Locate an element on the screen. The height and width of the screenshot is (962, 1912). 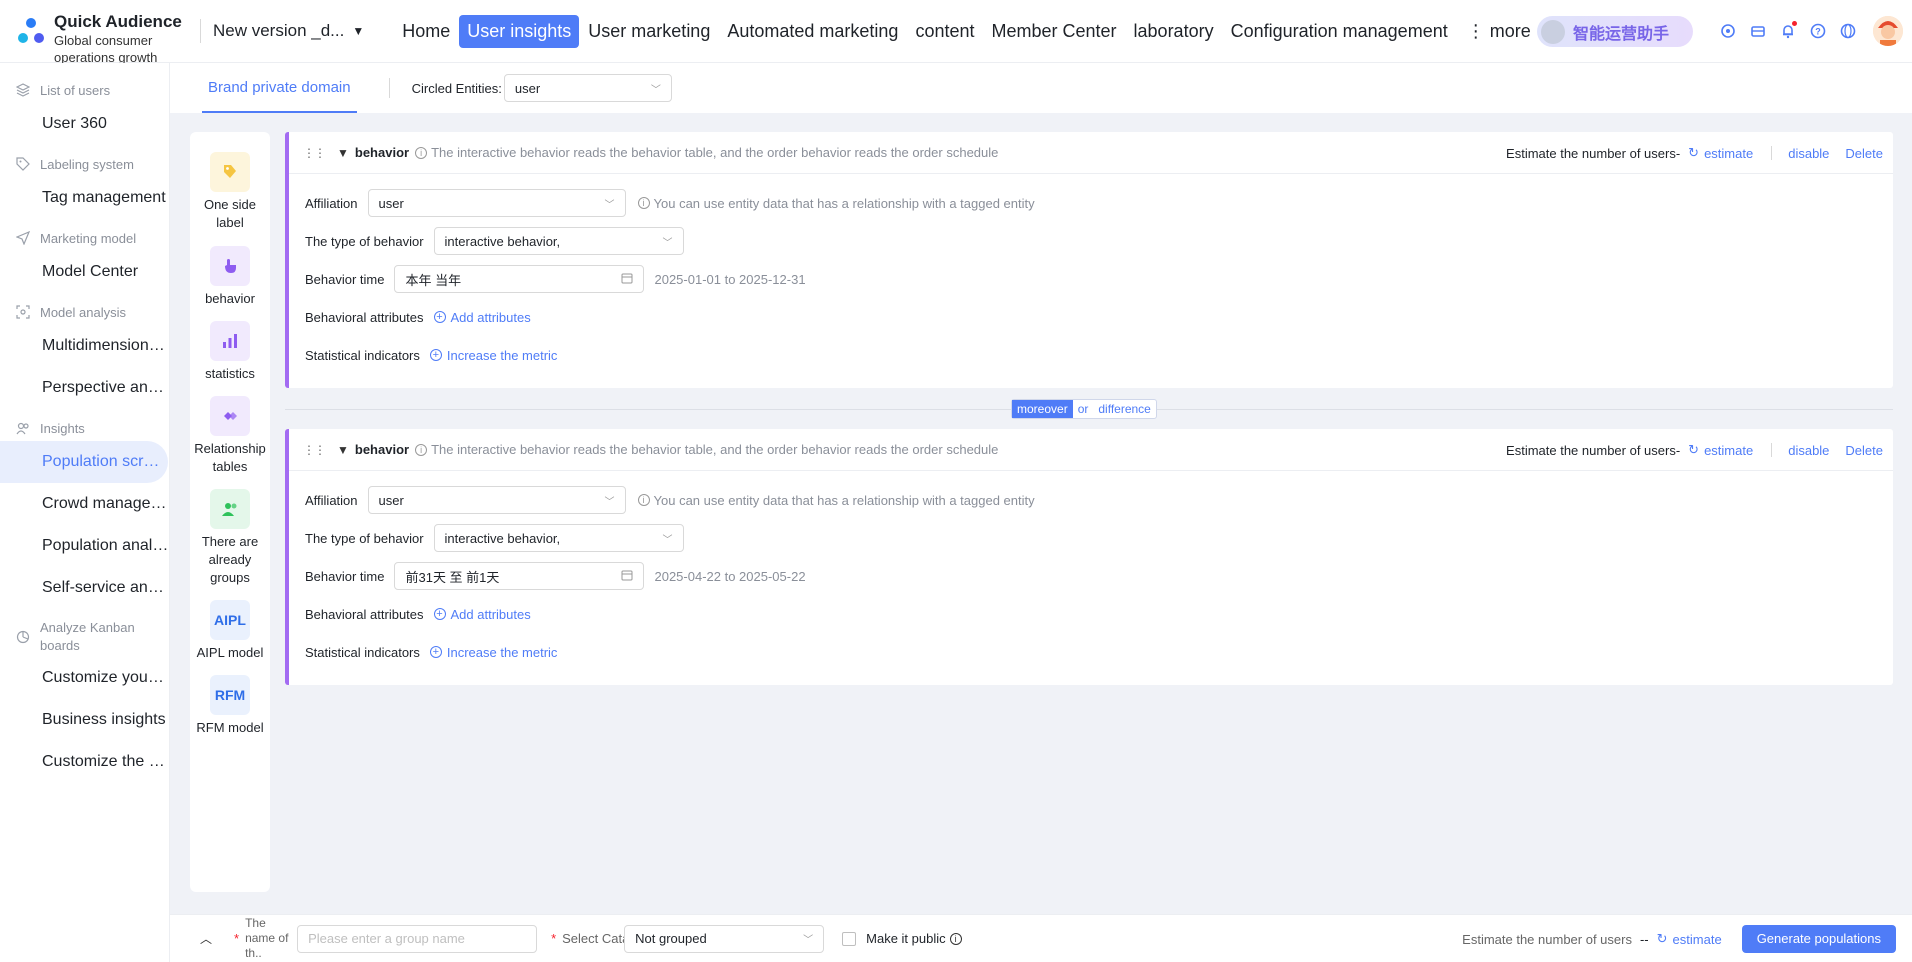
aipl-icon: AIPL is located at coordinates (230, 620).